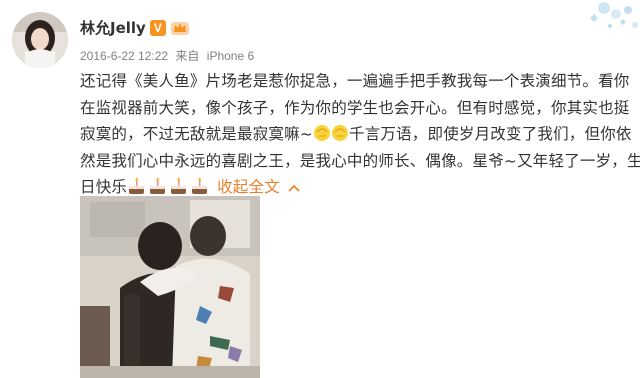 This screenshot has height=378, width=640. I want to click on content-line-3: 寂寞的，不过无敌就是最寂寞嘛~ 千言万语，即使岁月改变了我们，但你依, so click(358, 134).